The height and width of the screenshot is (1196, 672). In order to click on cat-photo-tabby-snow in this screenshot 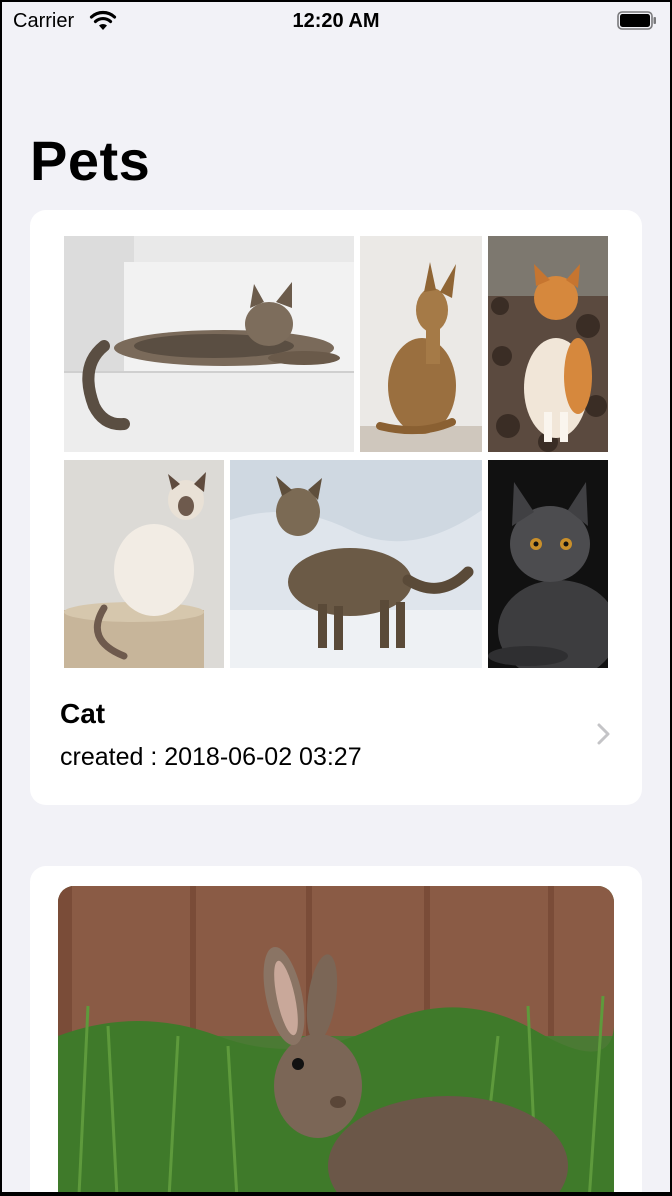, I will do `click(356, 564)`.